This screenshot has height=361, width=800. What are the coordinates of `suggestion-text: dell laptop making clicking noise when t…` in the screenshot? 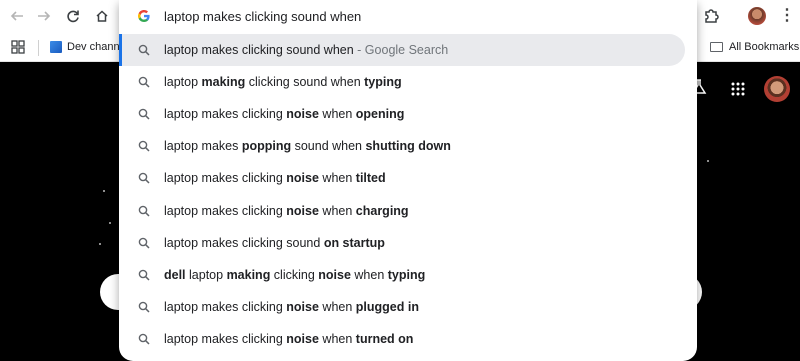 It's located at (295, 275).